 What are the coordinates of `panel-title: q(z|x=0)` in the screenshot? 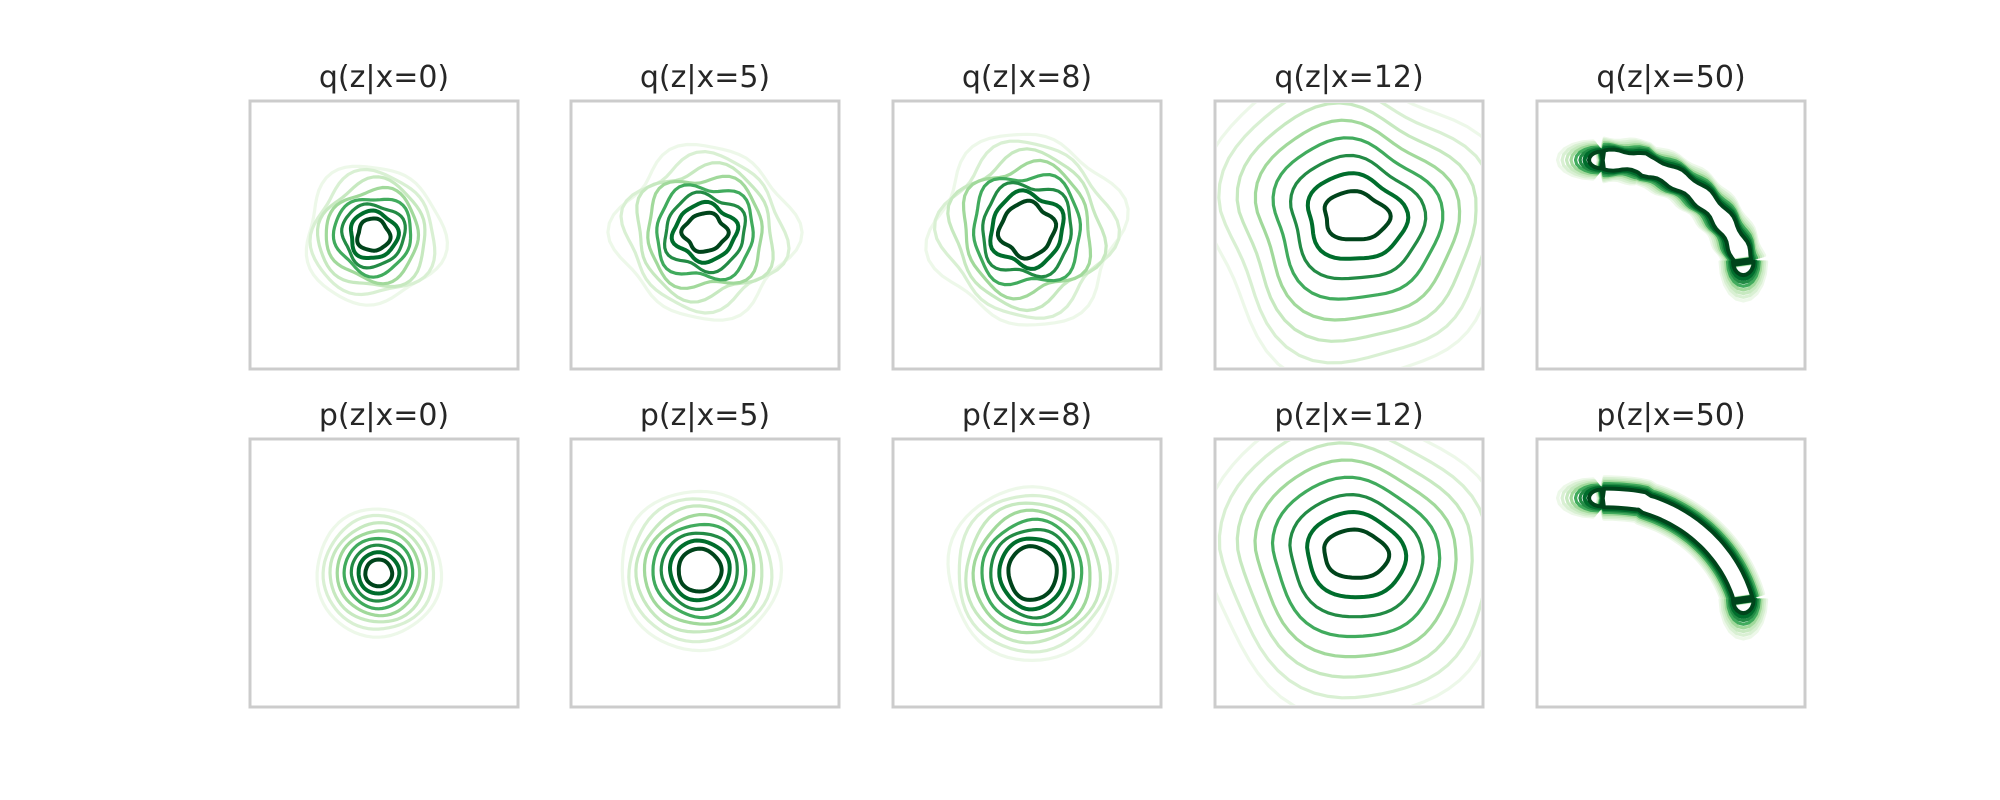 It's located at (384, 77).